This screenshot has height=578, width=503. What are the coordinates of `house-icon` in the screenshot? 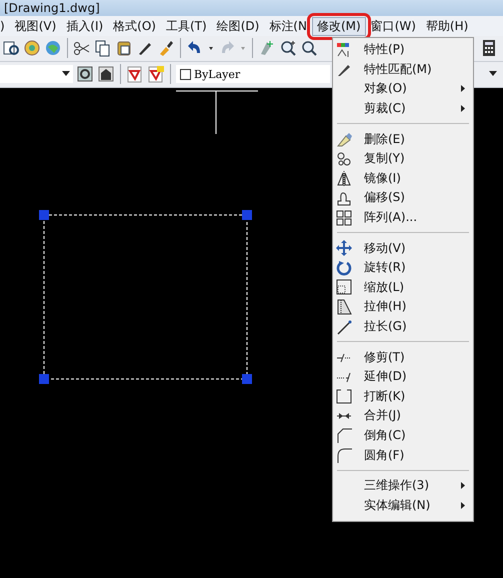 It's located at (106, 74).